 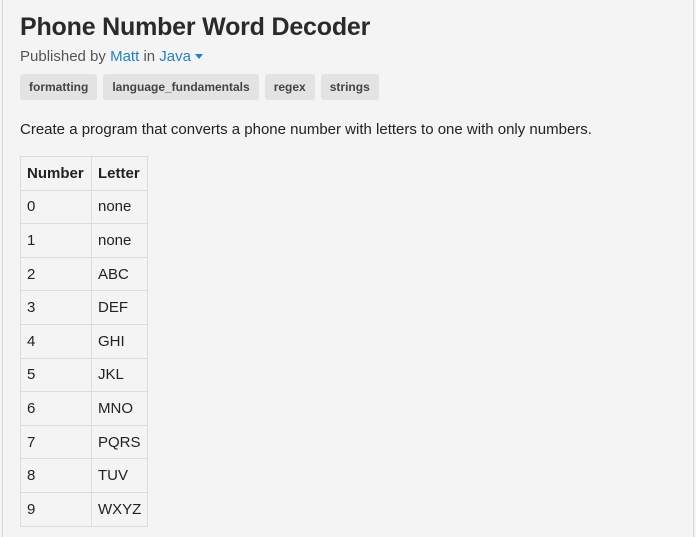 I want to click on panel-left-border, so click(x=2, y=268).